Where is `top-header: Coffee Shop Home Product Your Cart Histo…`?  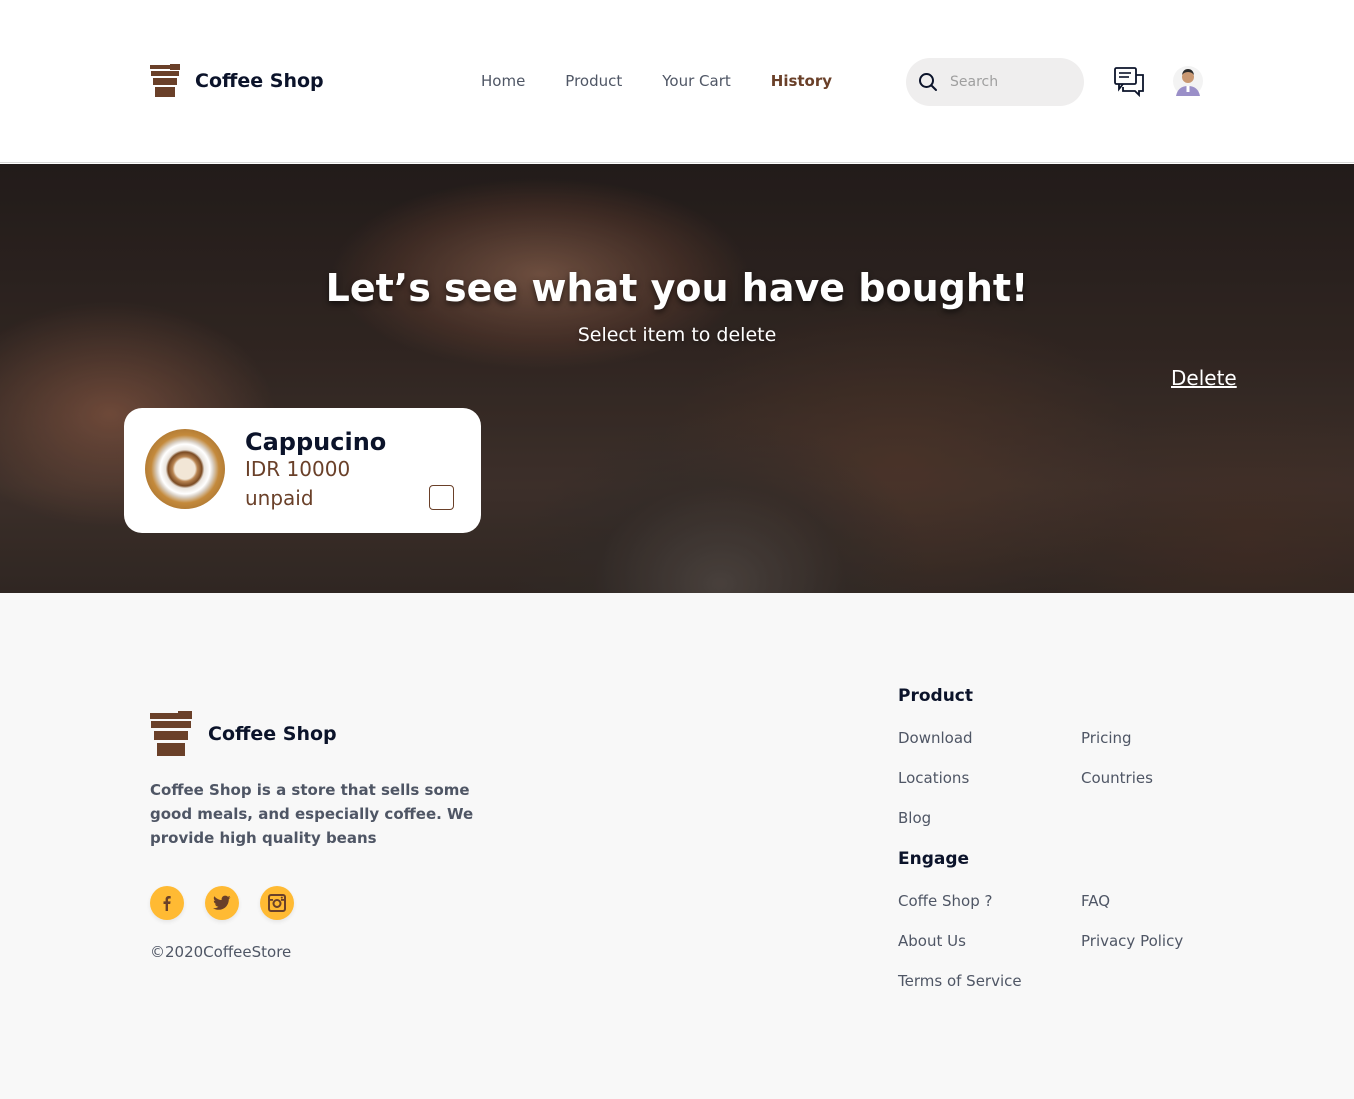
top-header: Coffee Shop Home Product Your Cart Histo… is located at coordinates (677, 81).